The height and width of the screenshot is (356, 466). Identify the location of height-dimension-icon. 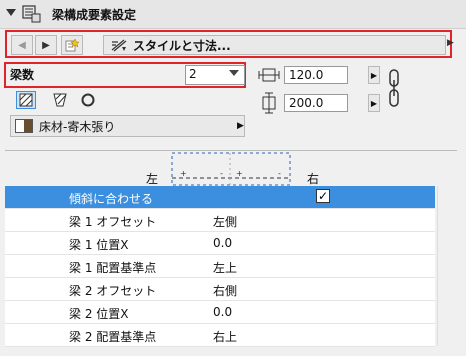
(269, 103).